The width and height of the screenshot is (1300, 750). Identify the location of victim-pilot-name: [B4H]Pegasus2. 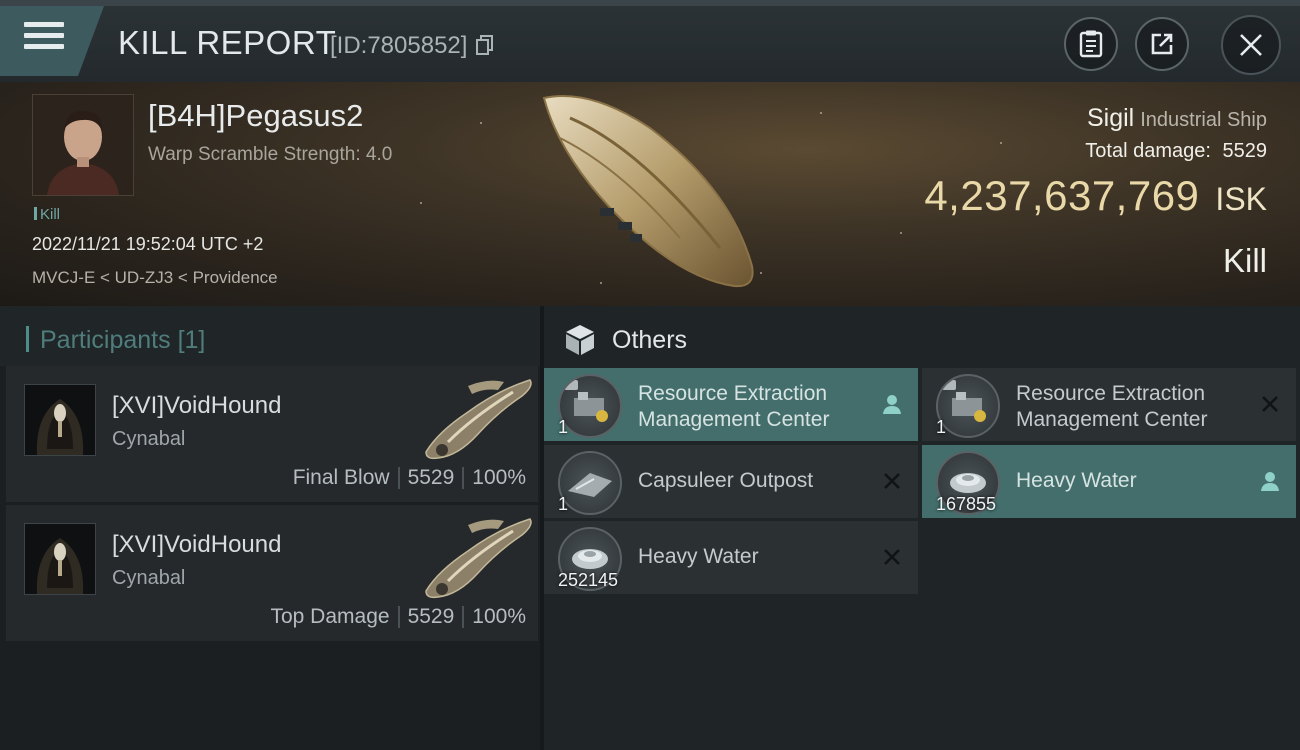
(255, 116).